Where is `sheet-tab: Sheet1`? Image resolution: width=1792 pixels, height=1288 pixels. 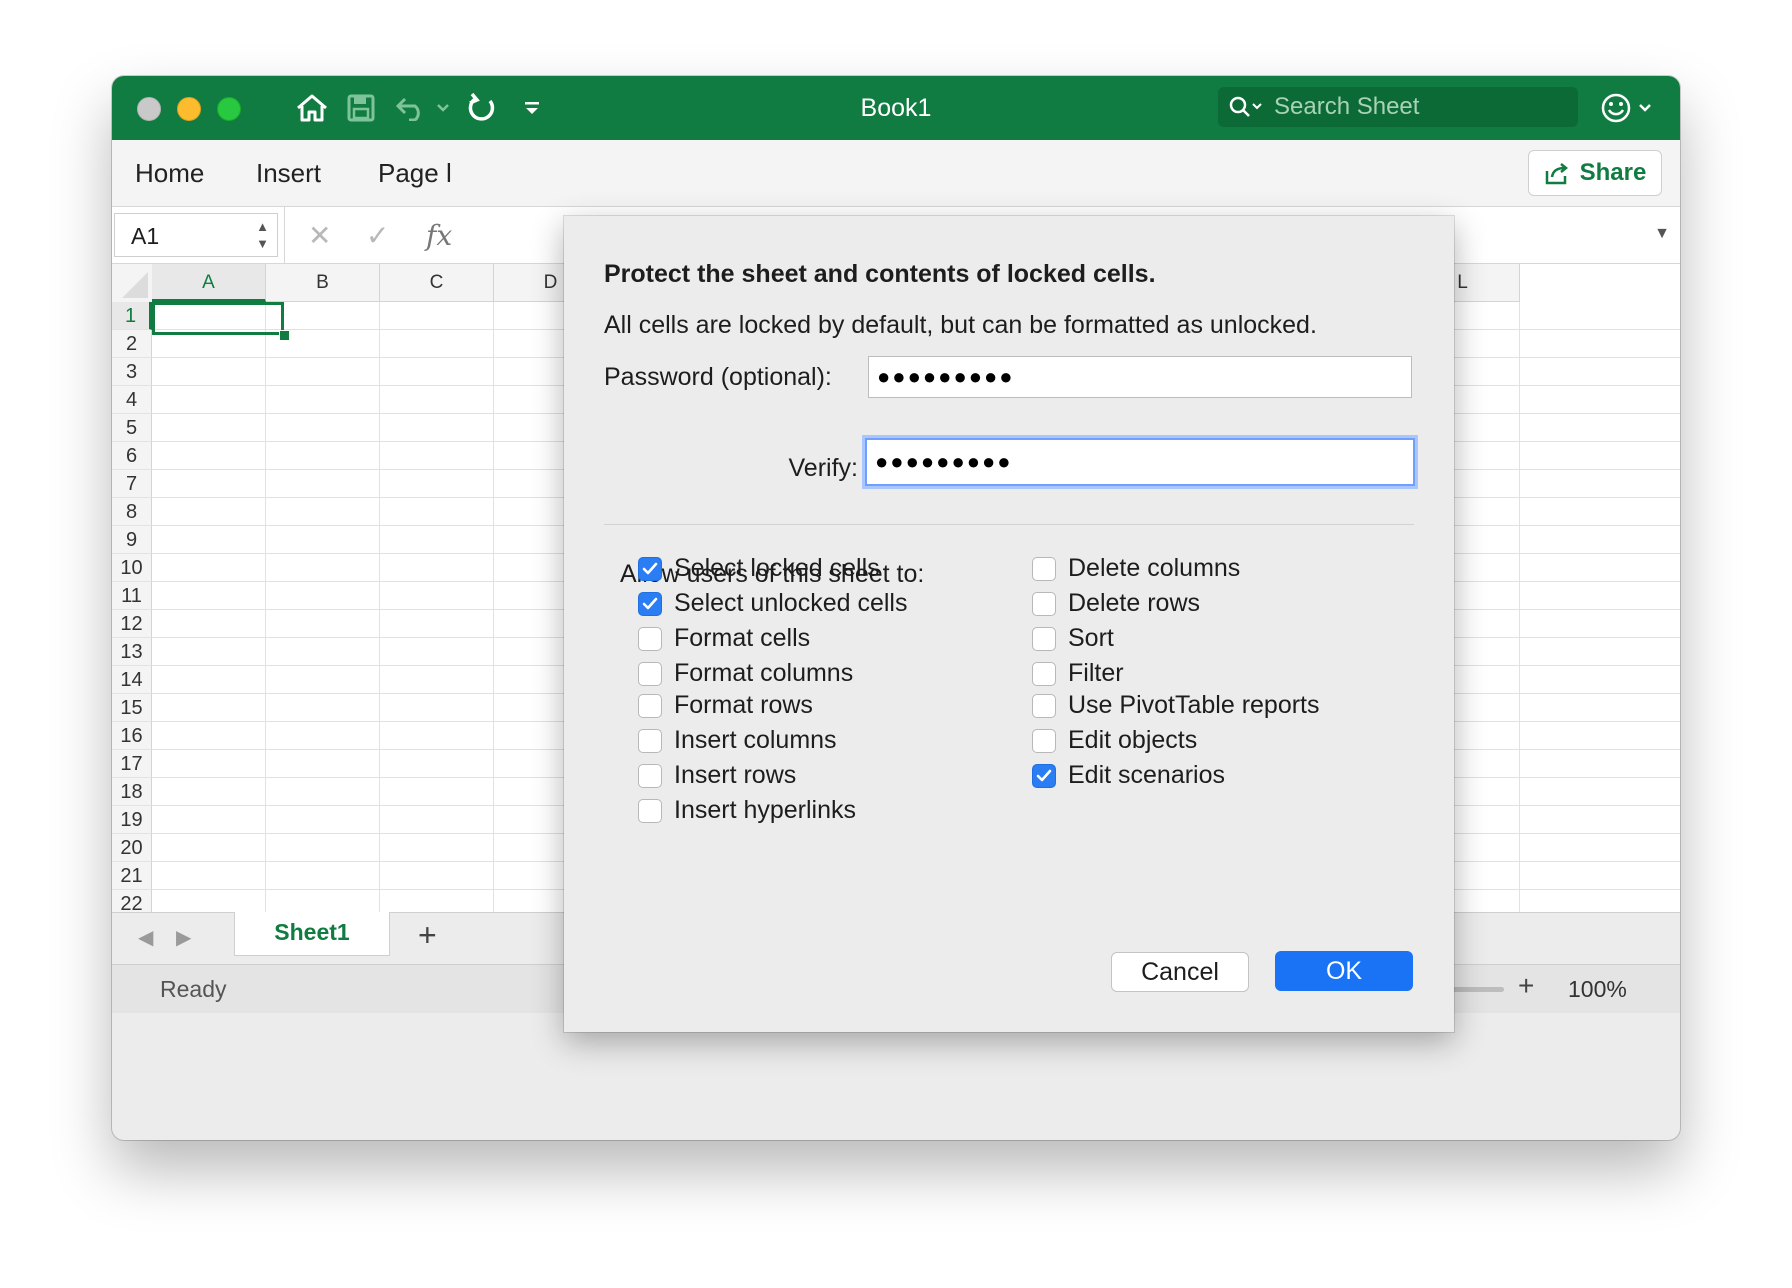 sheet-tab: Sheet1 is located at coordinates (312, 934).